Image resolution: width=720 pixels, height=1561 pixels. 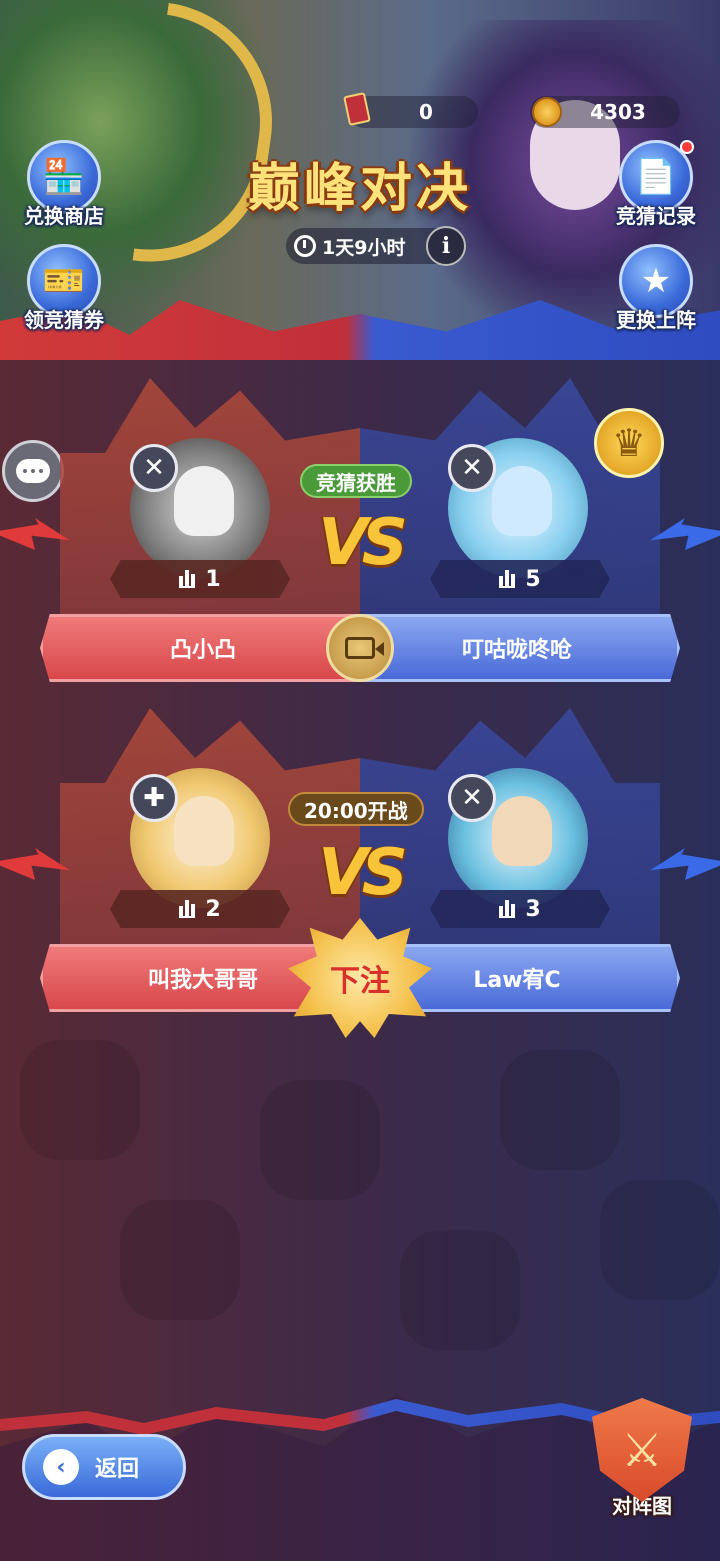 I want to click on guess-record-label: 竞猜记录, so click(x=656, y=216).